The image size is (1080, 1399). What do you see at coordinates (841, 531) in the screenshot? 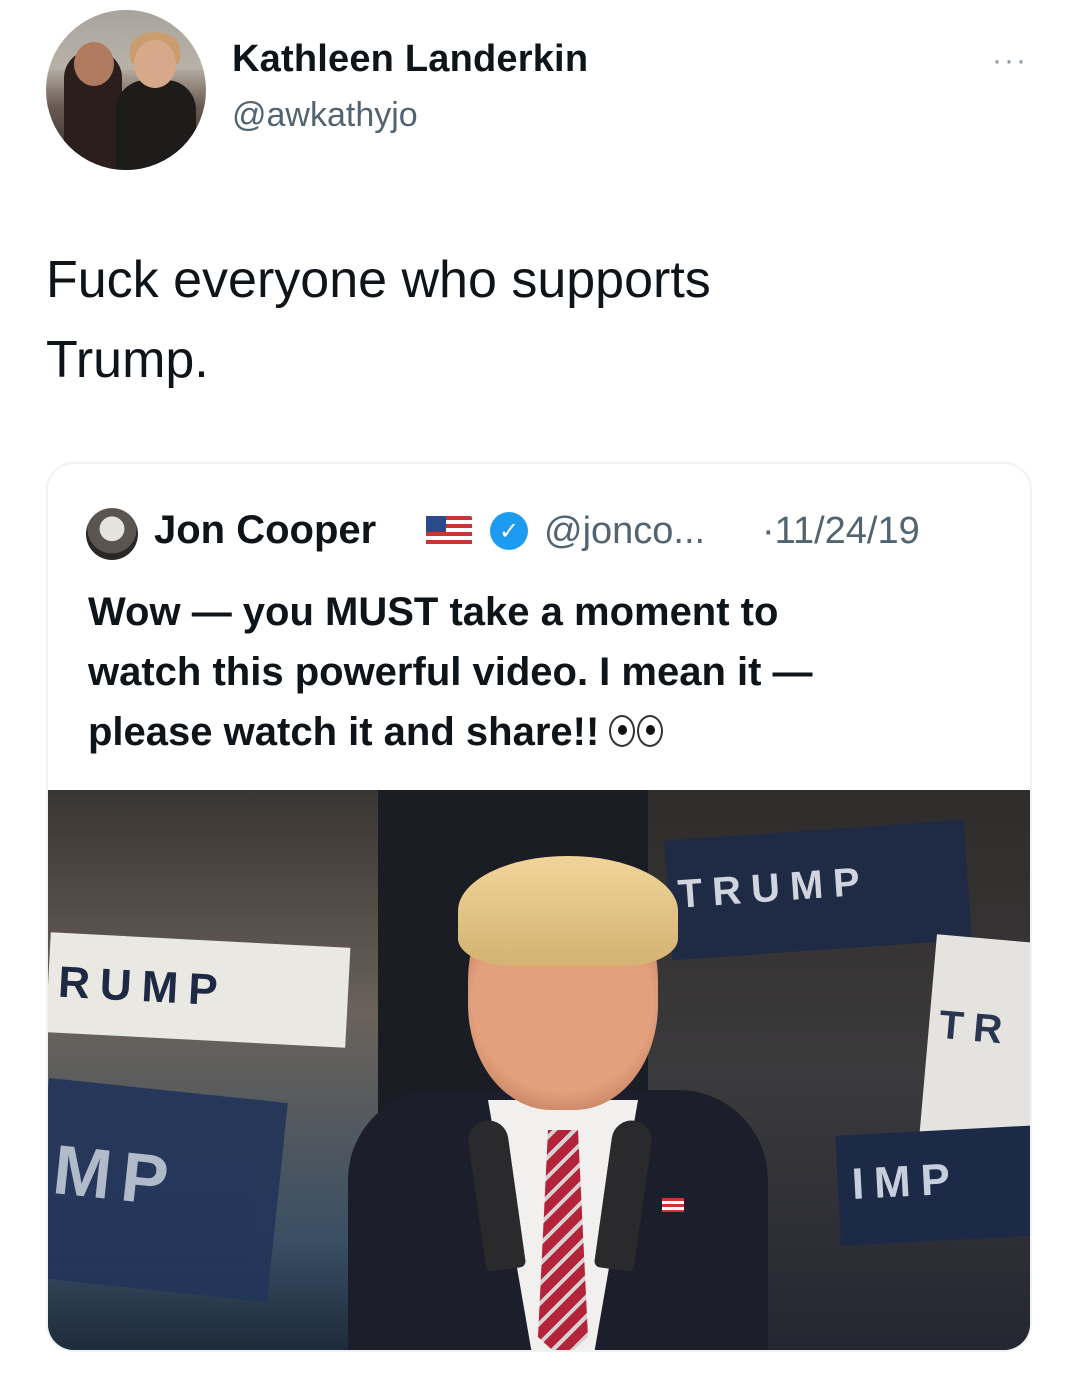
I see `quoted-tweet-date: ·11/24/19` at bounding box center [841, 531].